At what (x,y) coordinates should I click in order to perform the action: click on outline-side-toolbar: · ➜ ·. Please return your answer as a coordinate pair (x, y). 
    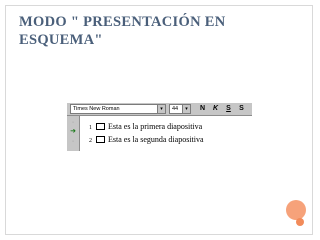
    Looking at the image, I should click on (73, 133).